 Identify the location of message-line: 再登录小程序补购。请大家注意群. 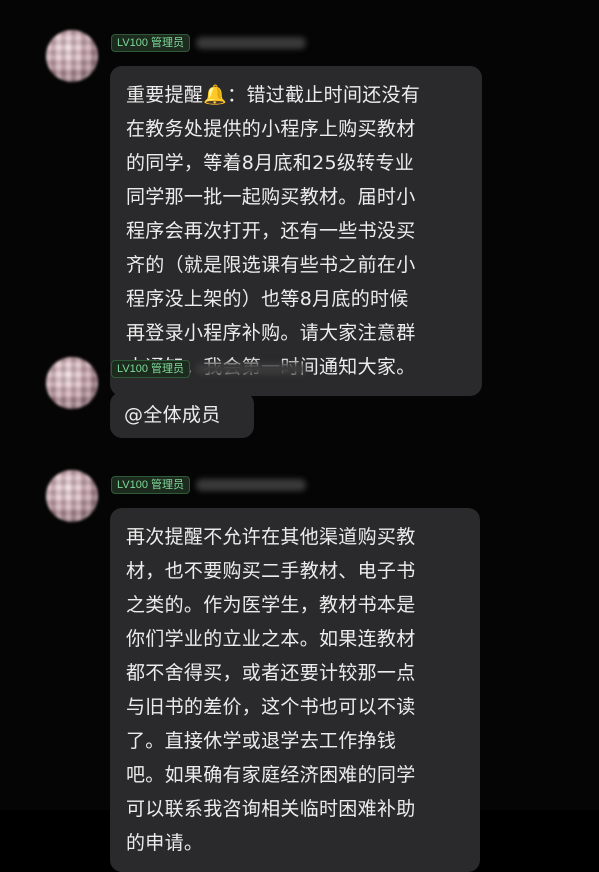
(271, 333).